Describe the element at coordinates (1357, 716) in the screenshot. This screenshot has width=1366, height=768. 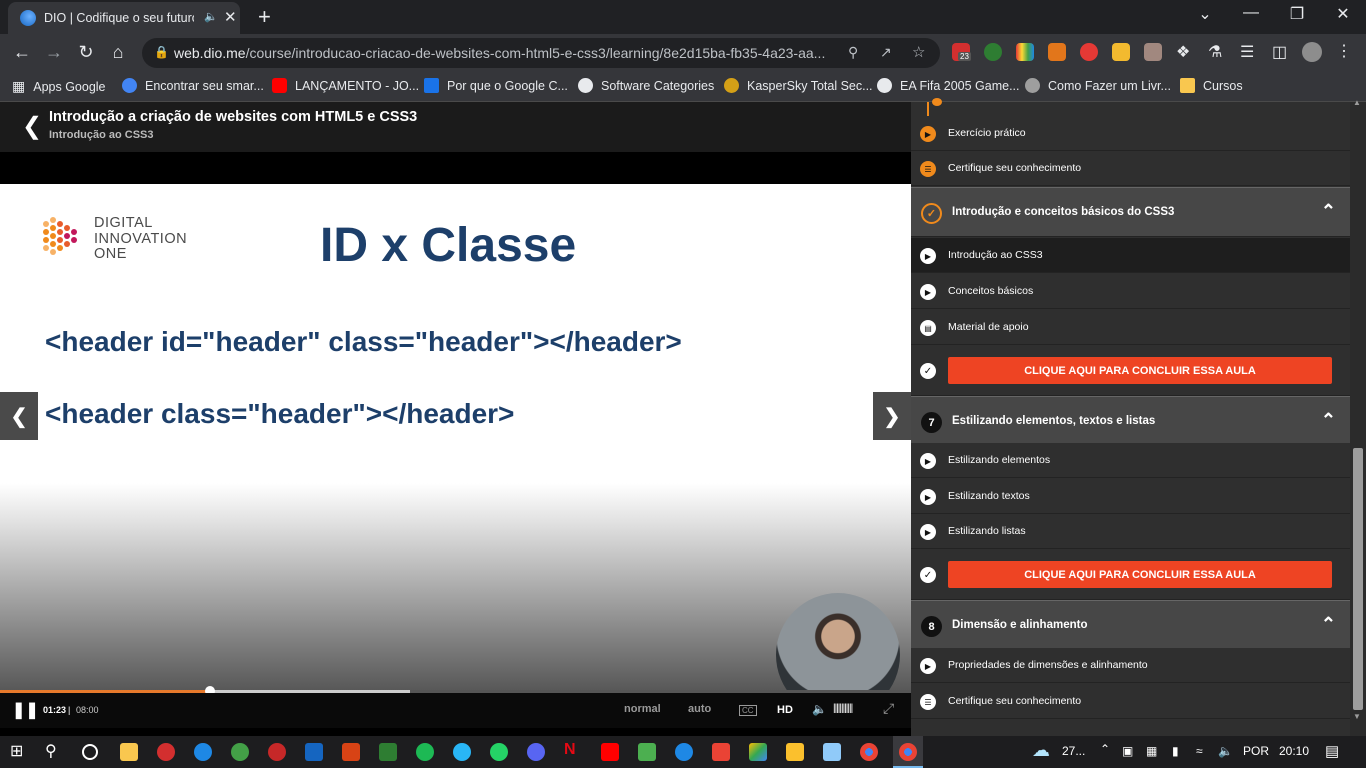
I see `scroll-down-icon: ▼` at that location.